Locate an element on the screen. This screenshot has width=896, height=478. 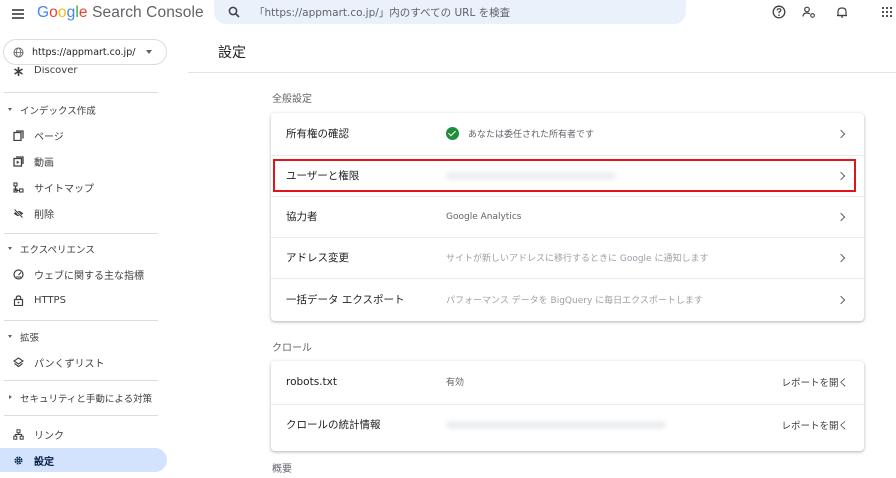
collapsed-caret-icon is located at coordinates (10, 397).